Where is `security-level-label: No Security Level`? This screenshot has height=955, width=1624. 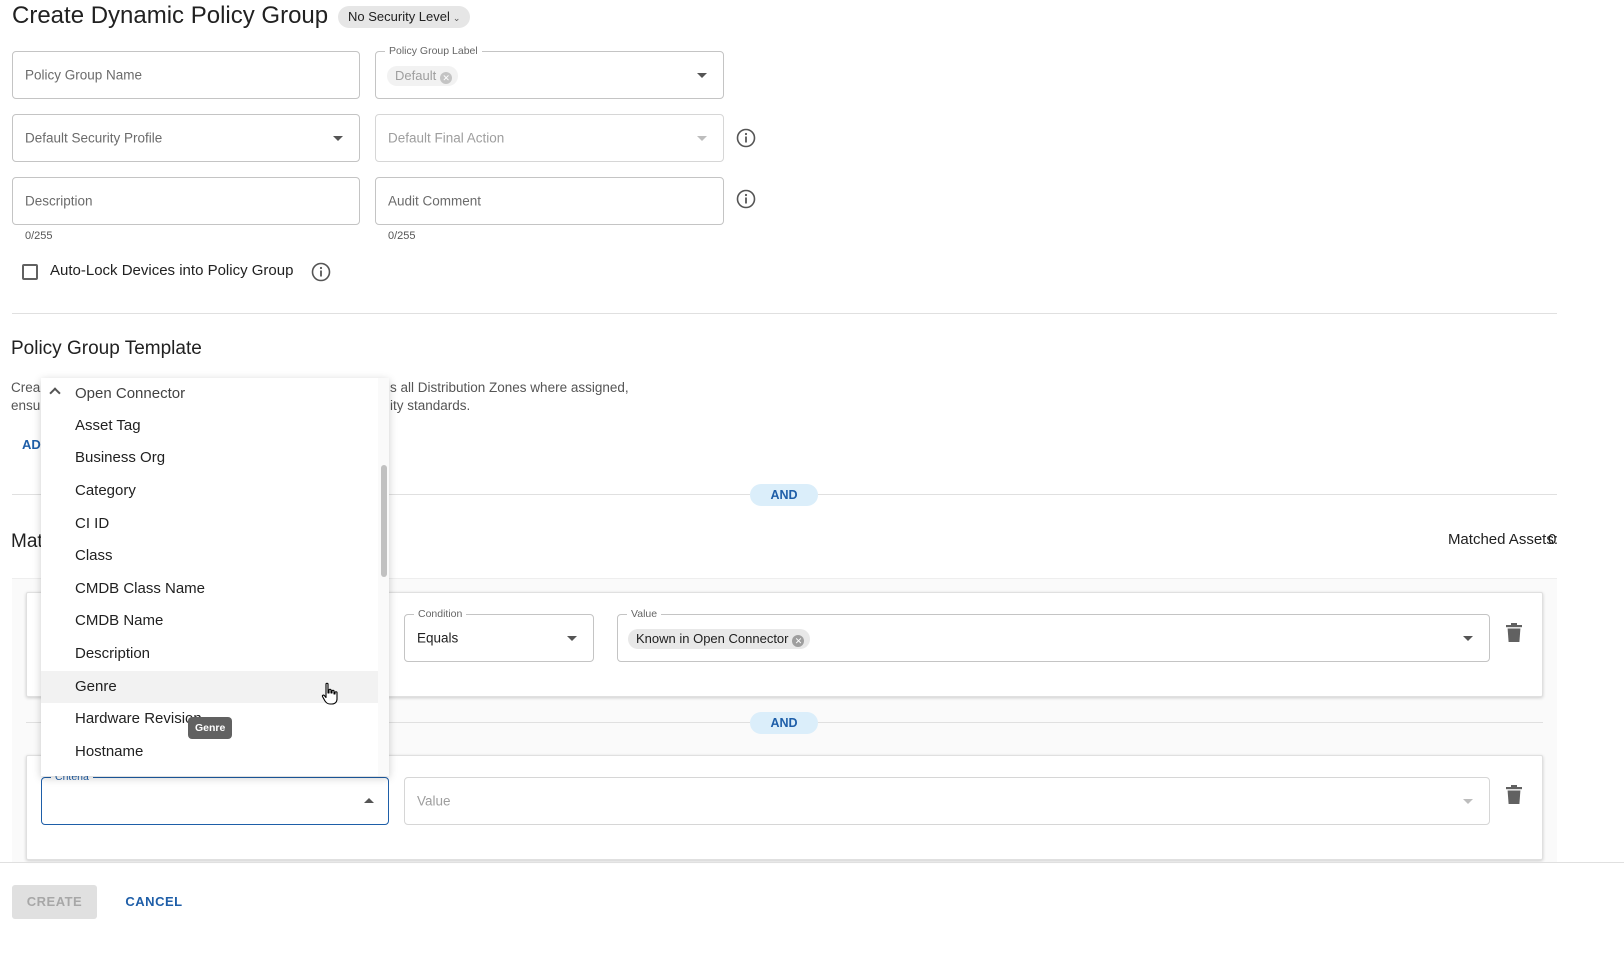 security-level-label: No Security Level is located at coordinates (399, 16).